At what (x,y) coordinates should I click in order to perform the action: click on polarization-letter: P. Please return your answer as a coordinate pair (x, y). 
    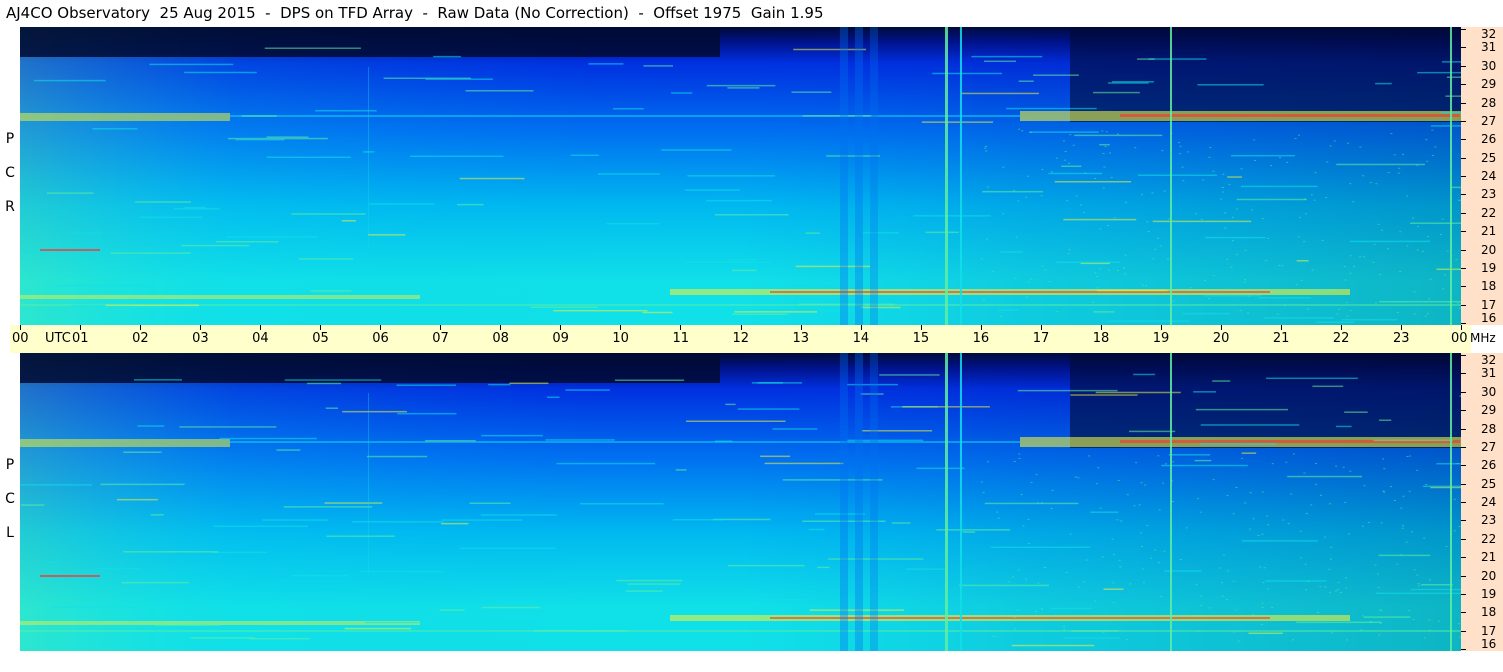
    Looking at the image, I should click on (10, 465).